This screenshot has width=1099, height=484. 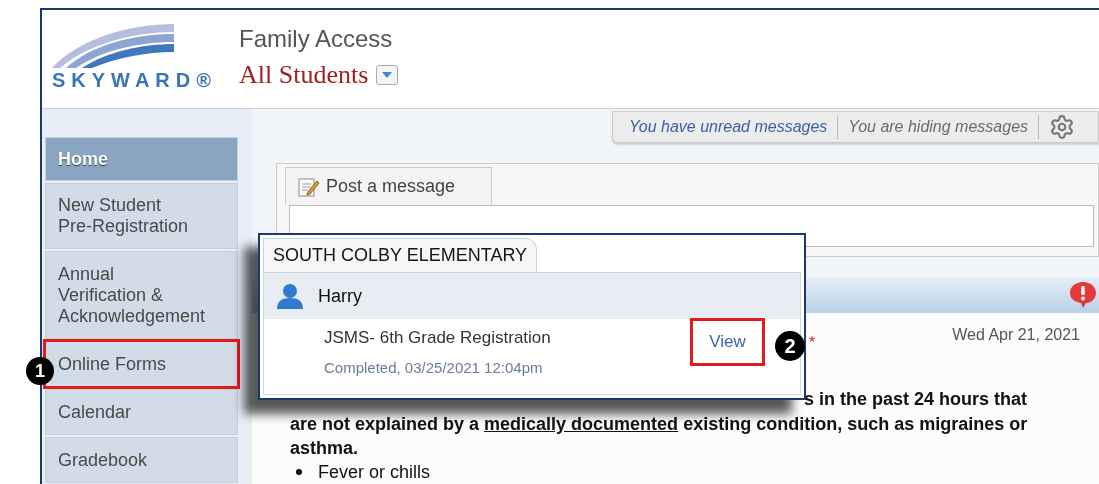 What do you see at coordinates (812, 343) in the screenshot?
I see `required-mark: *` at bounding box center [812, 343].